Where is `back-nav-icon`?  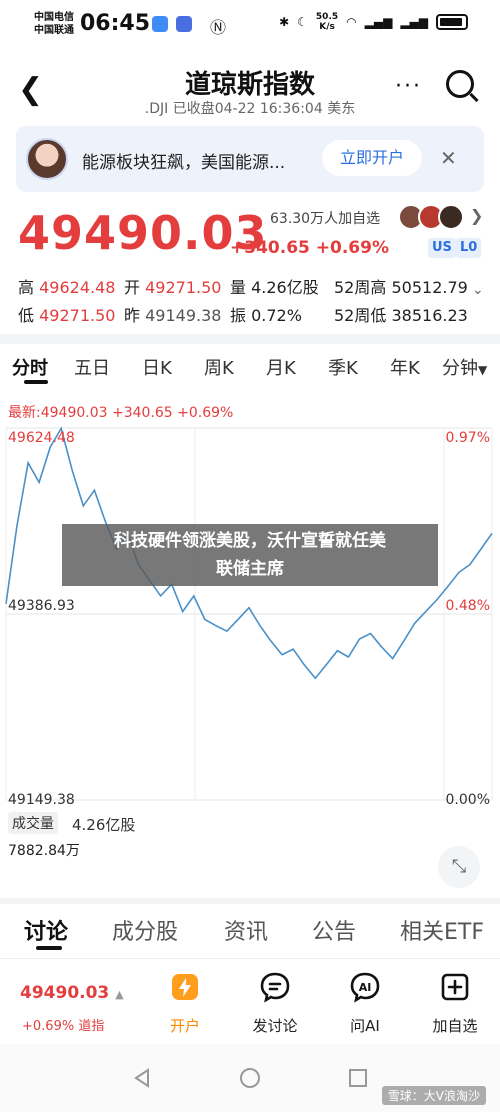
back-nav-icon is located at coordinates (142, 1078).